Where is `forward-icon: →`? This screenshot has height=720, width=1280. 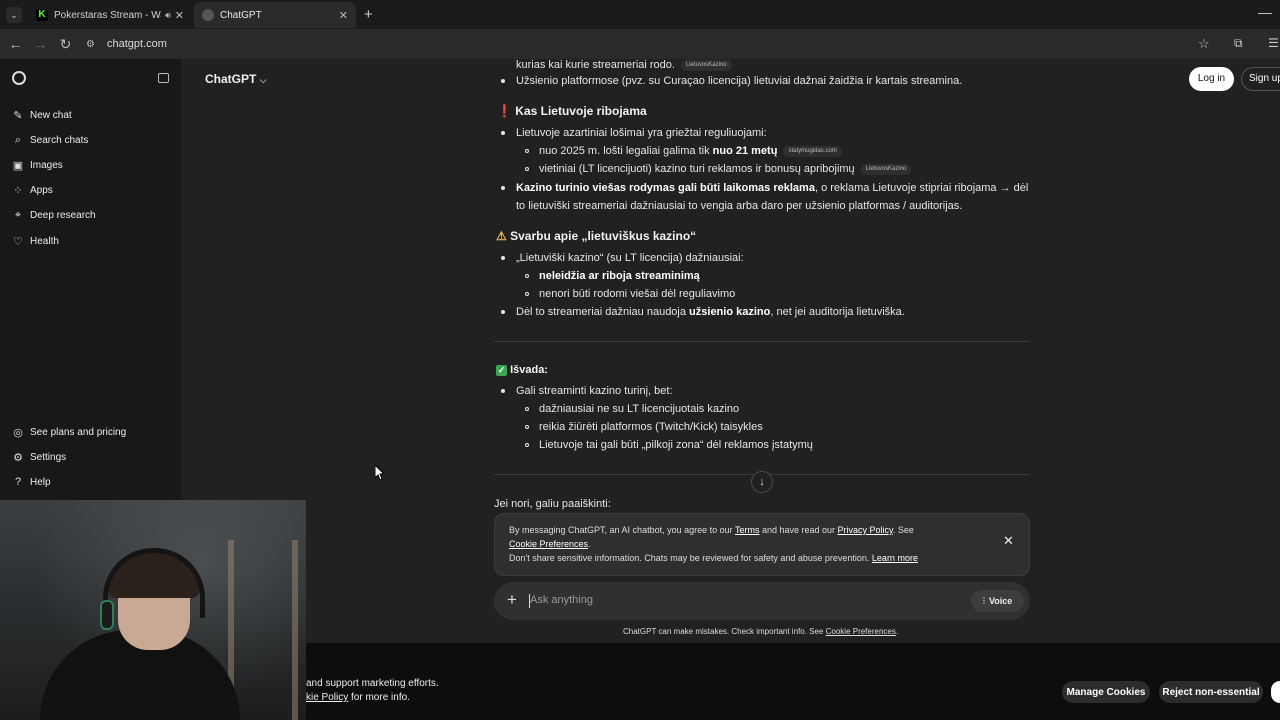
forward-icon: → is located at coordinates (40, 44).